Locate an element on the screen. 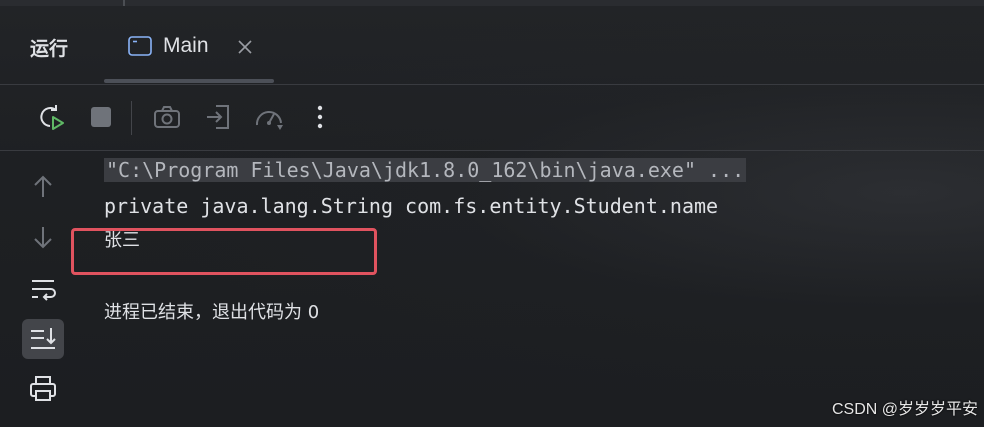 Image resolution: width=984 pixels, height=427 pixels. screenshot-button is located at coordinates (167, 117).